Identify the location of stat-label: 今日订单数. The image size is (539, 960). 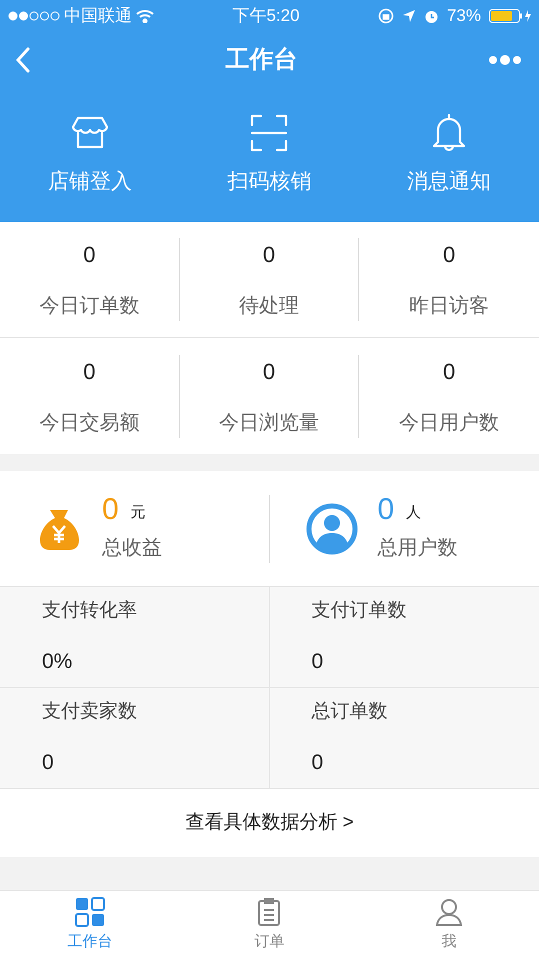
(89, 306).